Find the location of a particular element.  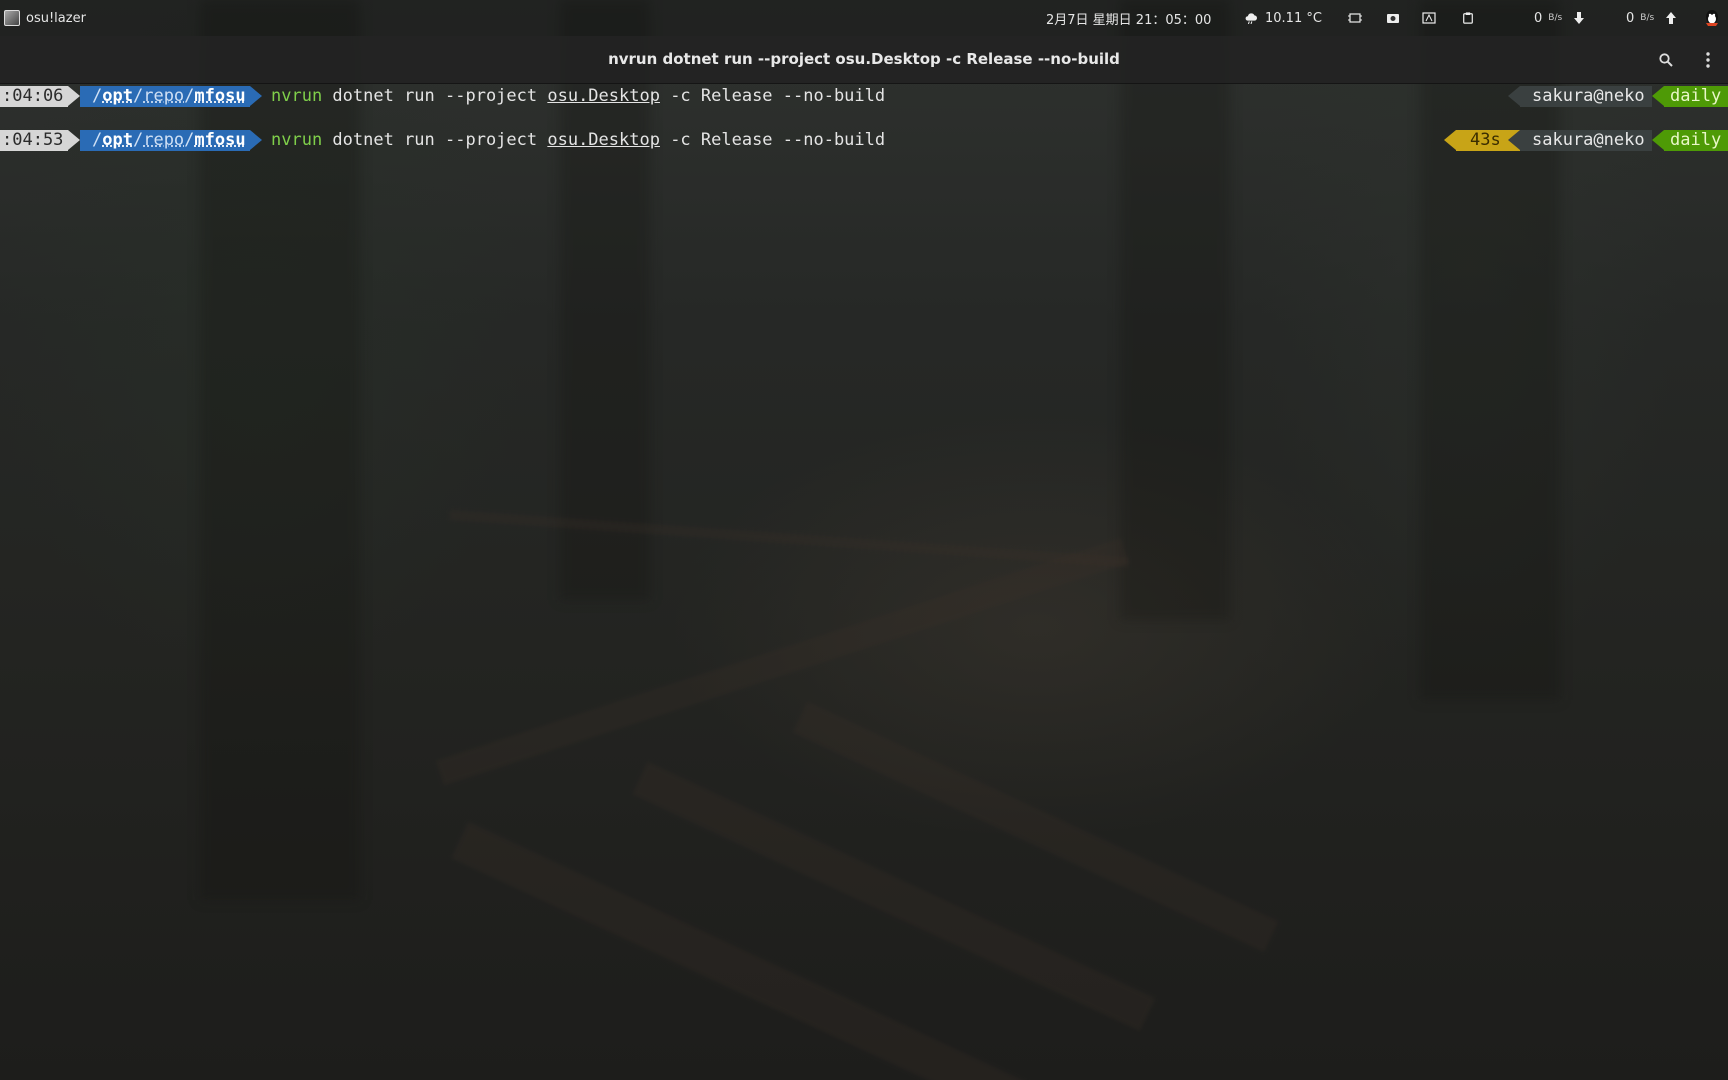

panel-active-app: osu!lazer is located at coordinates (45, 18).